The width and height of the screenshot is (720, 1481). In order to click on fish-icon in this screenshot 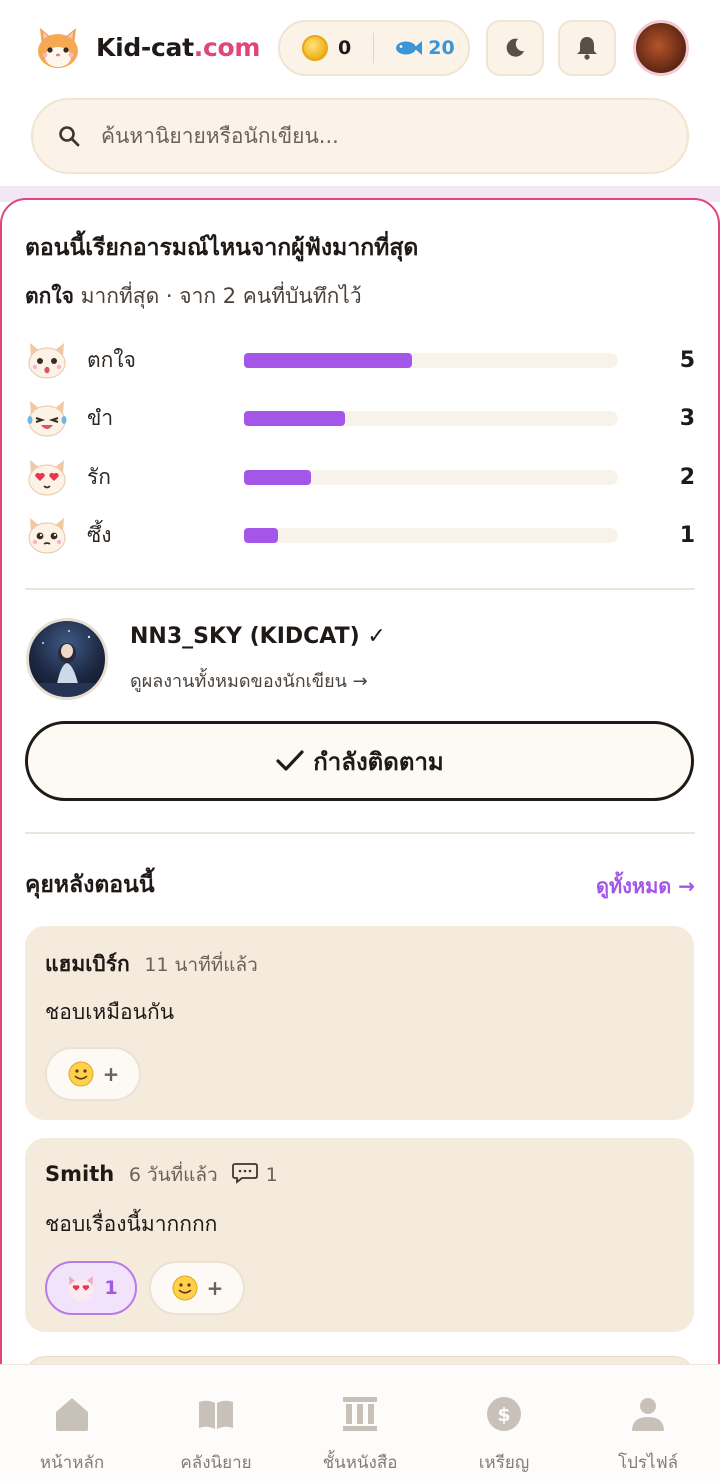, I will do `click(409, 48)`.